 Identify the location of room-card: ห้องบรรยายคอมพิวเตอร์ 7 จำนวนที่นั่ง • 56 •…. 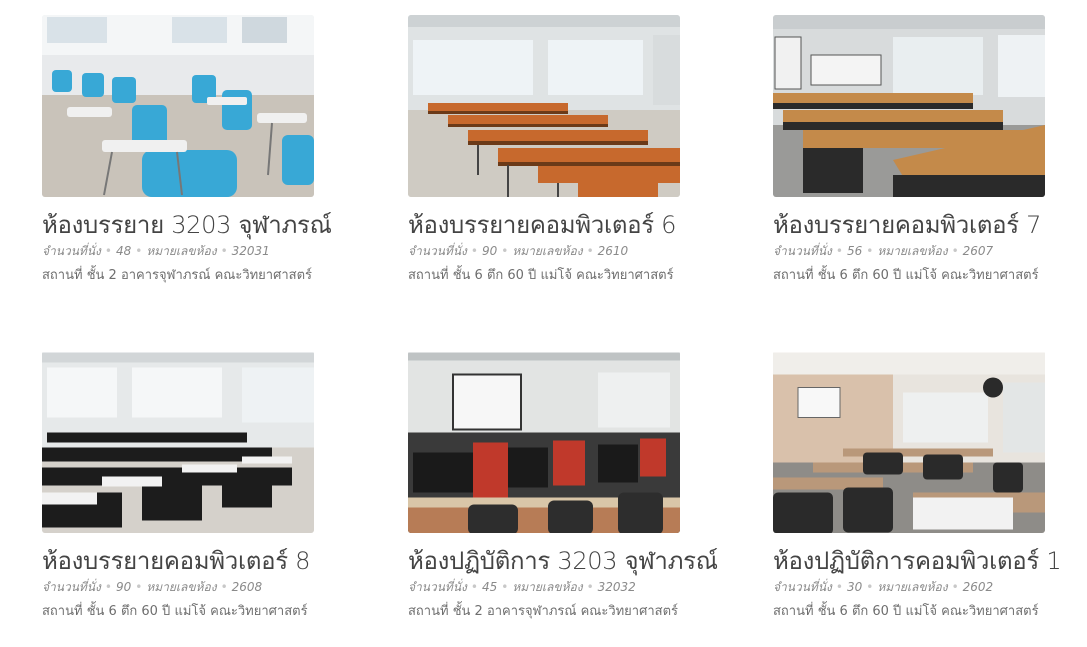
(930, 150).